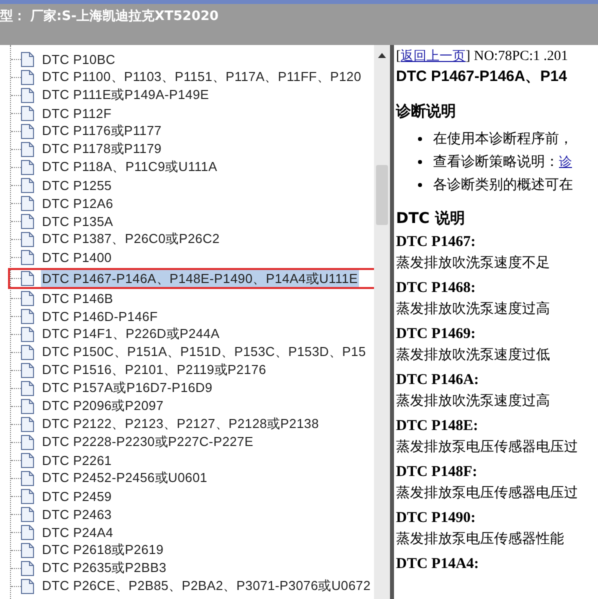 This screenshot has width=598, height=599. What do you see at coordinates (103, 406) in the screenshot?
I see `tree-item: DTC P2096或P2097` at bounding box center [103, 406].